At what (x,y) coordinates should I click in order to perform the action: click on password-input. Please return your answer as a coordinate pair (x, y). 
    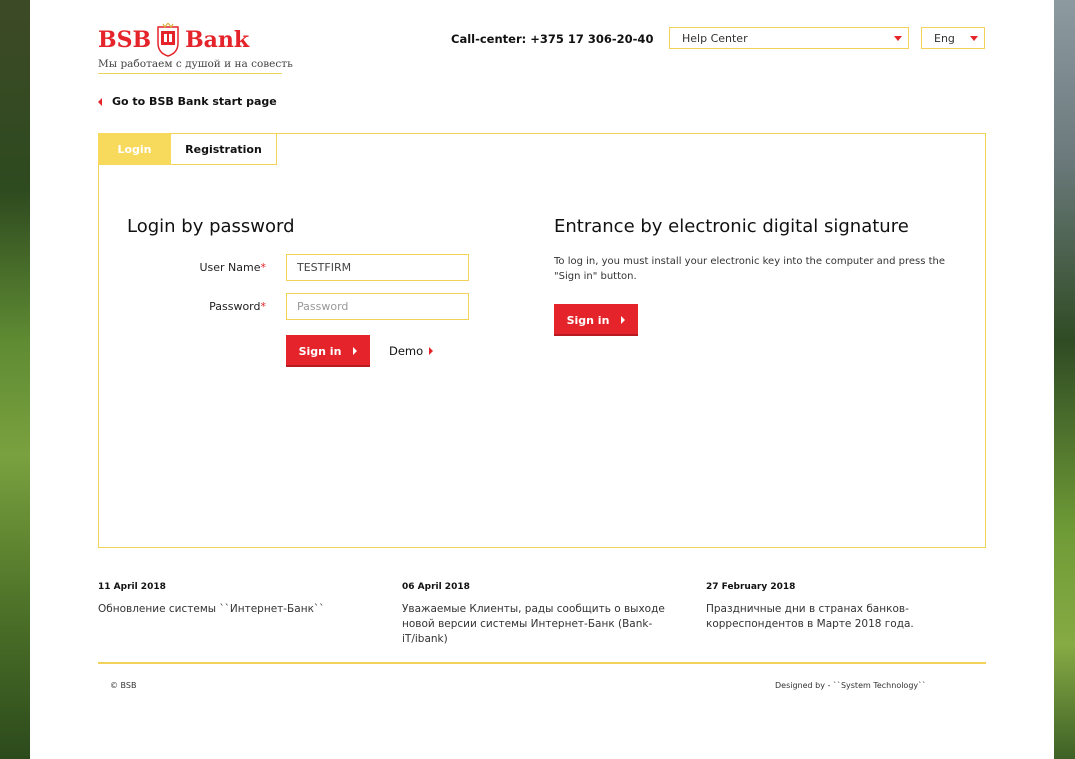
    Looking at the image, I should click on (377, 306).